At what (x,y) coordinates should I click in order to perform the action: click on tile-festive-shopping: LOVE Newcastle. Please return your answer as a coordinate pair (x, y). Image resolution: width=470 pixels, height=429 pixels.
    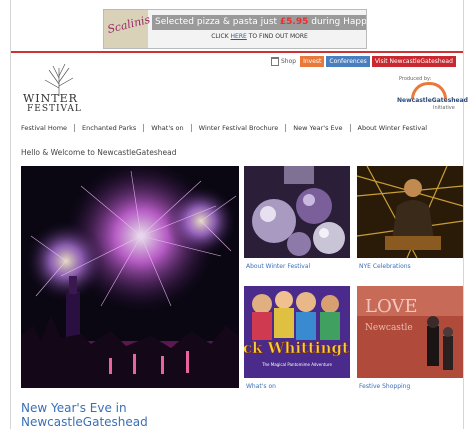
    Looking at the image, I should click on (410, 332).